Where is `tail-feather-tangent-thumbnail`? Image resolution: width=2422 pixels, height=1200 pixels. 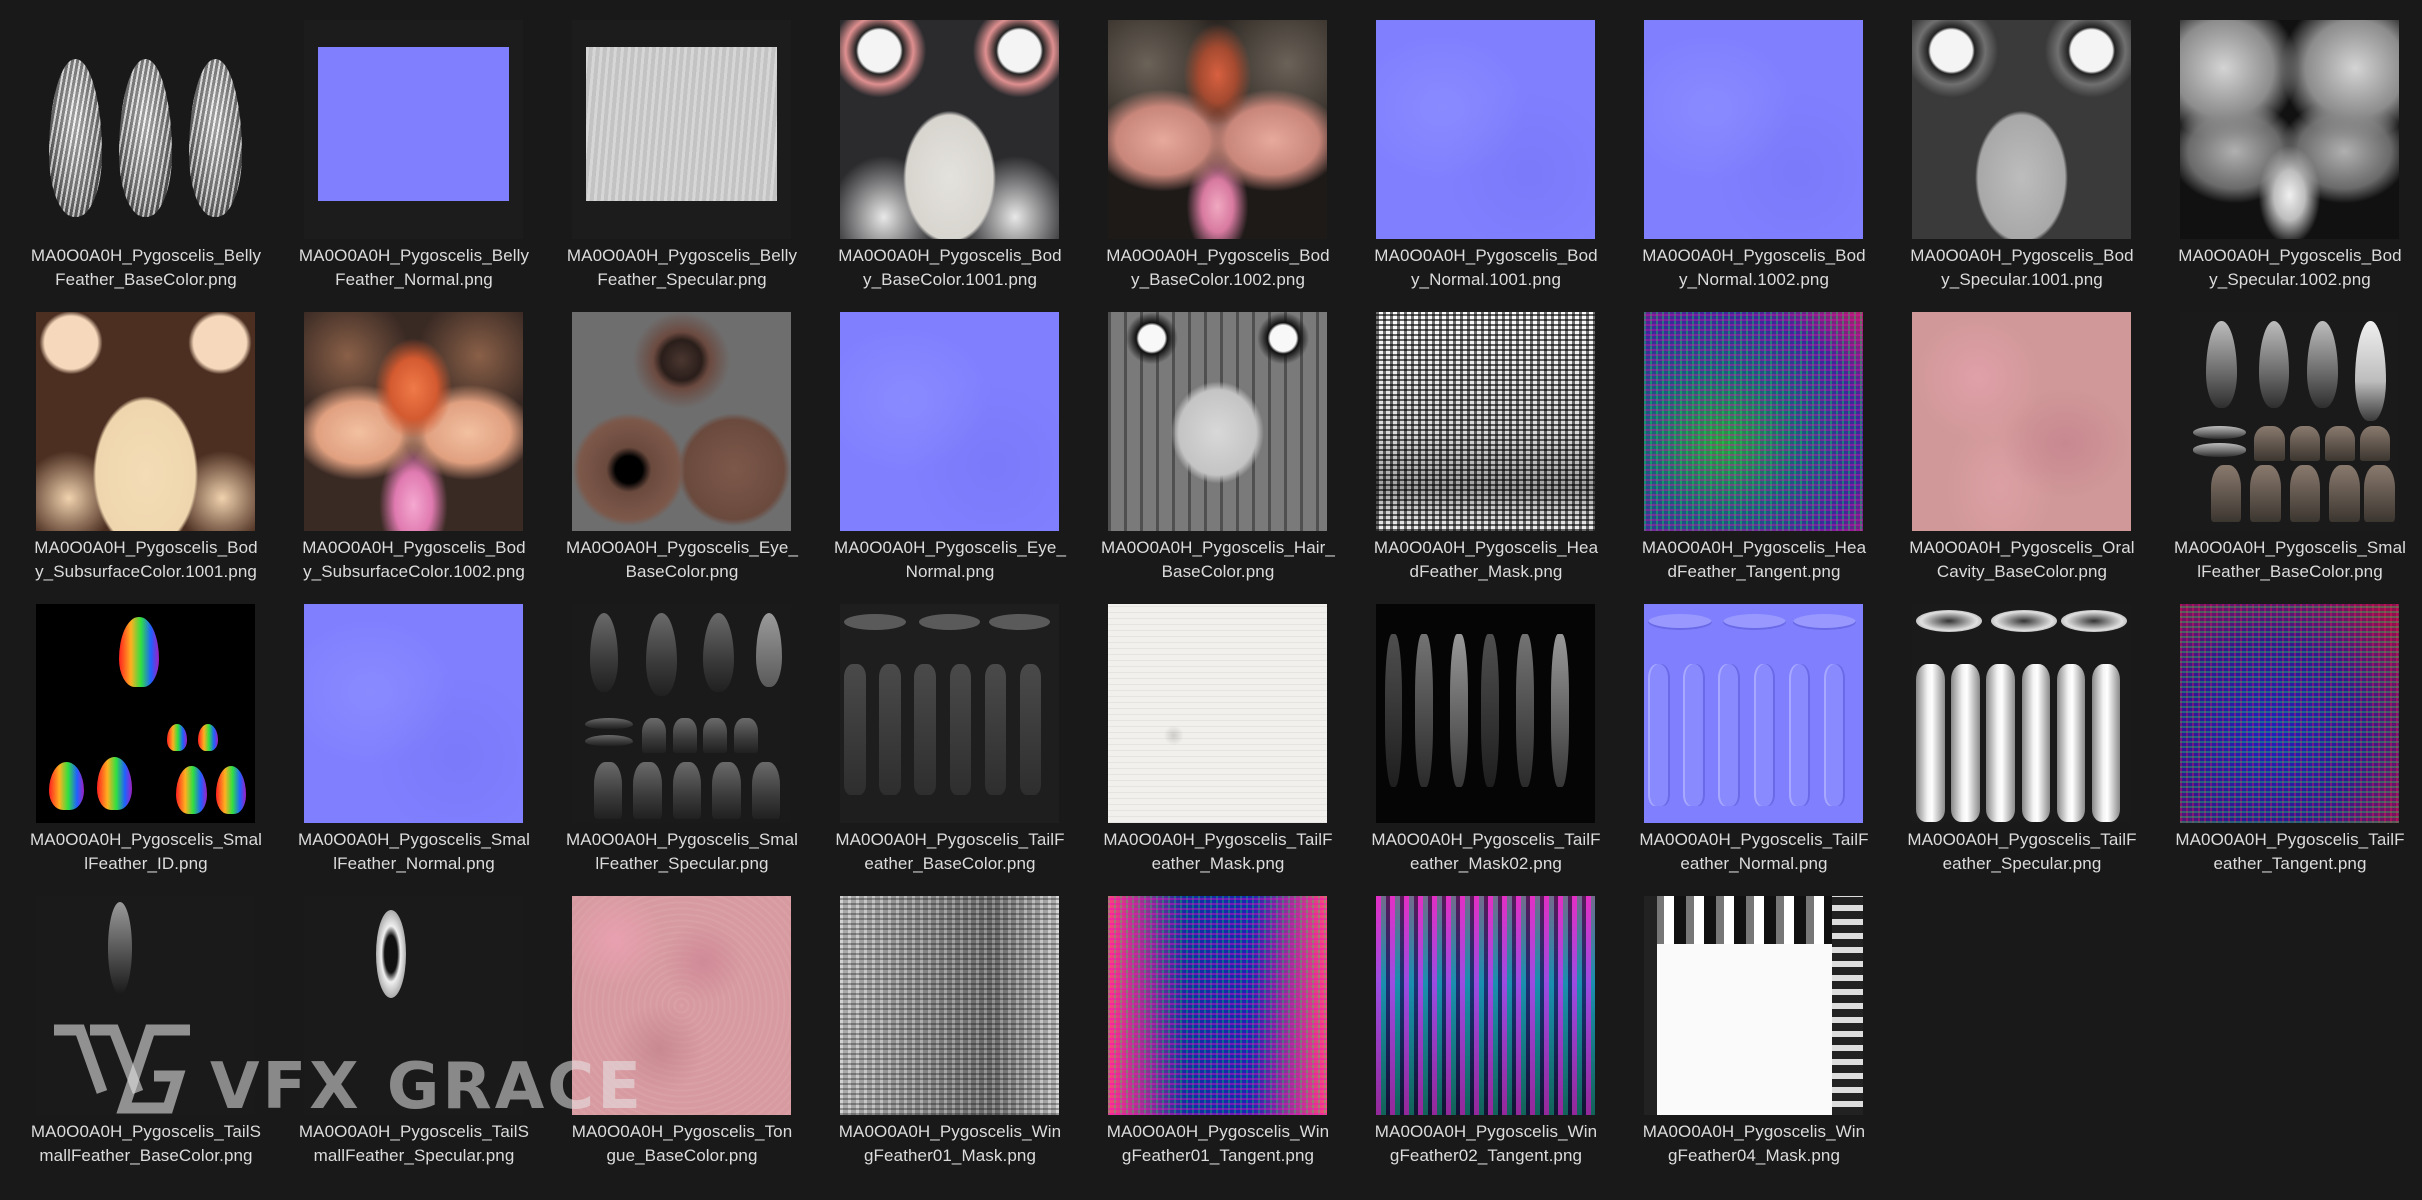
tail-feather-tangent-thumbnail is located at coordinates (2289, 713).